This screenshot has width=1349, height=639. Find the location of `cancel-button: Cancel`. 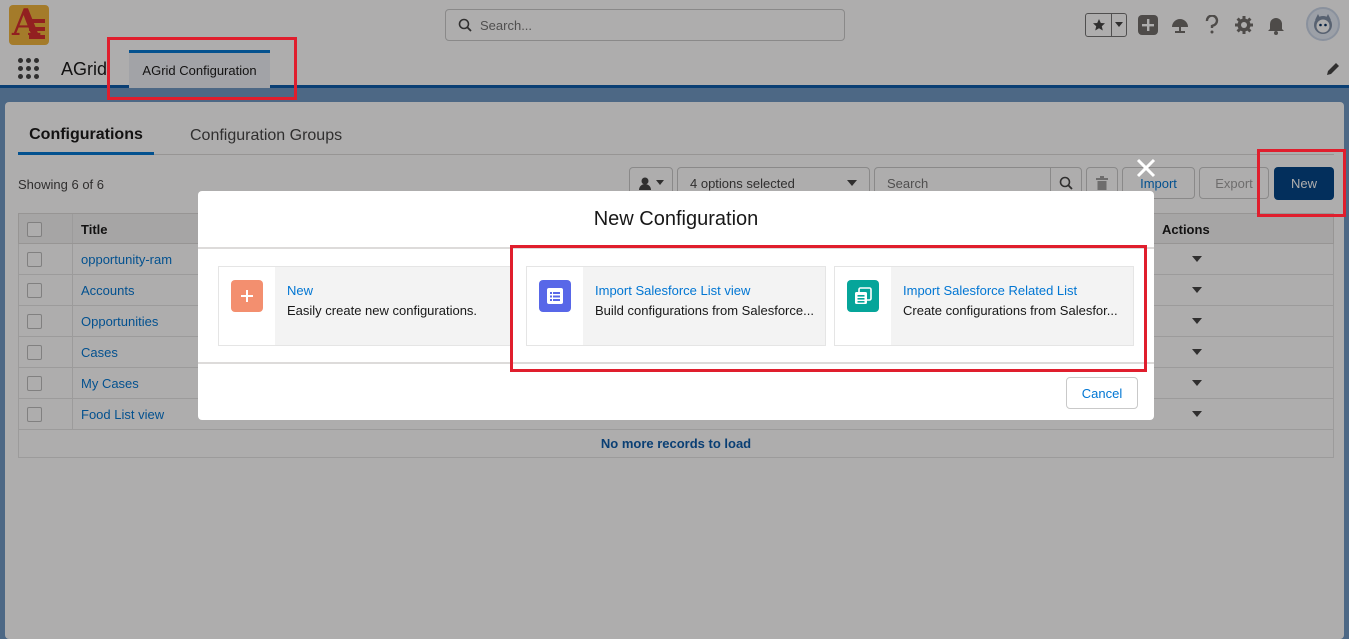

cancel-button: Cancel is located at coordinates (1102, 393).